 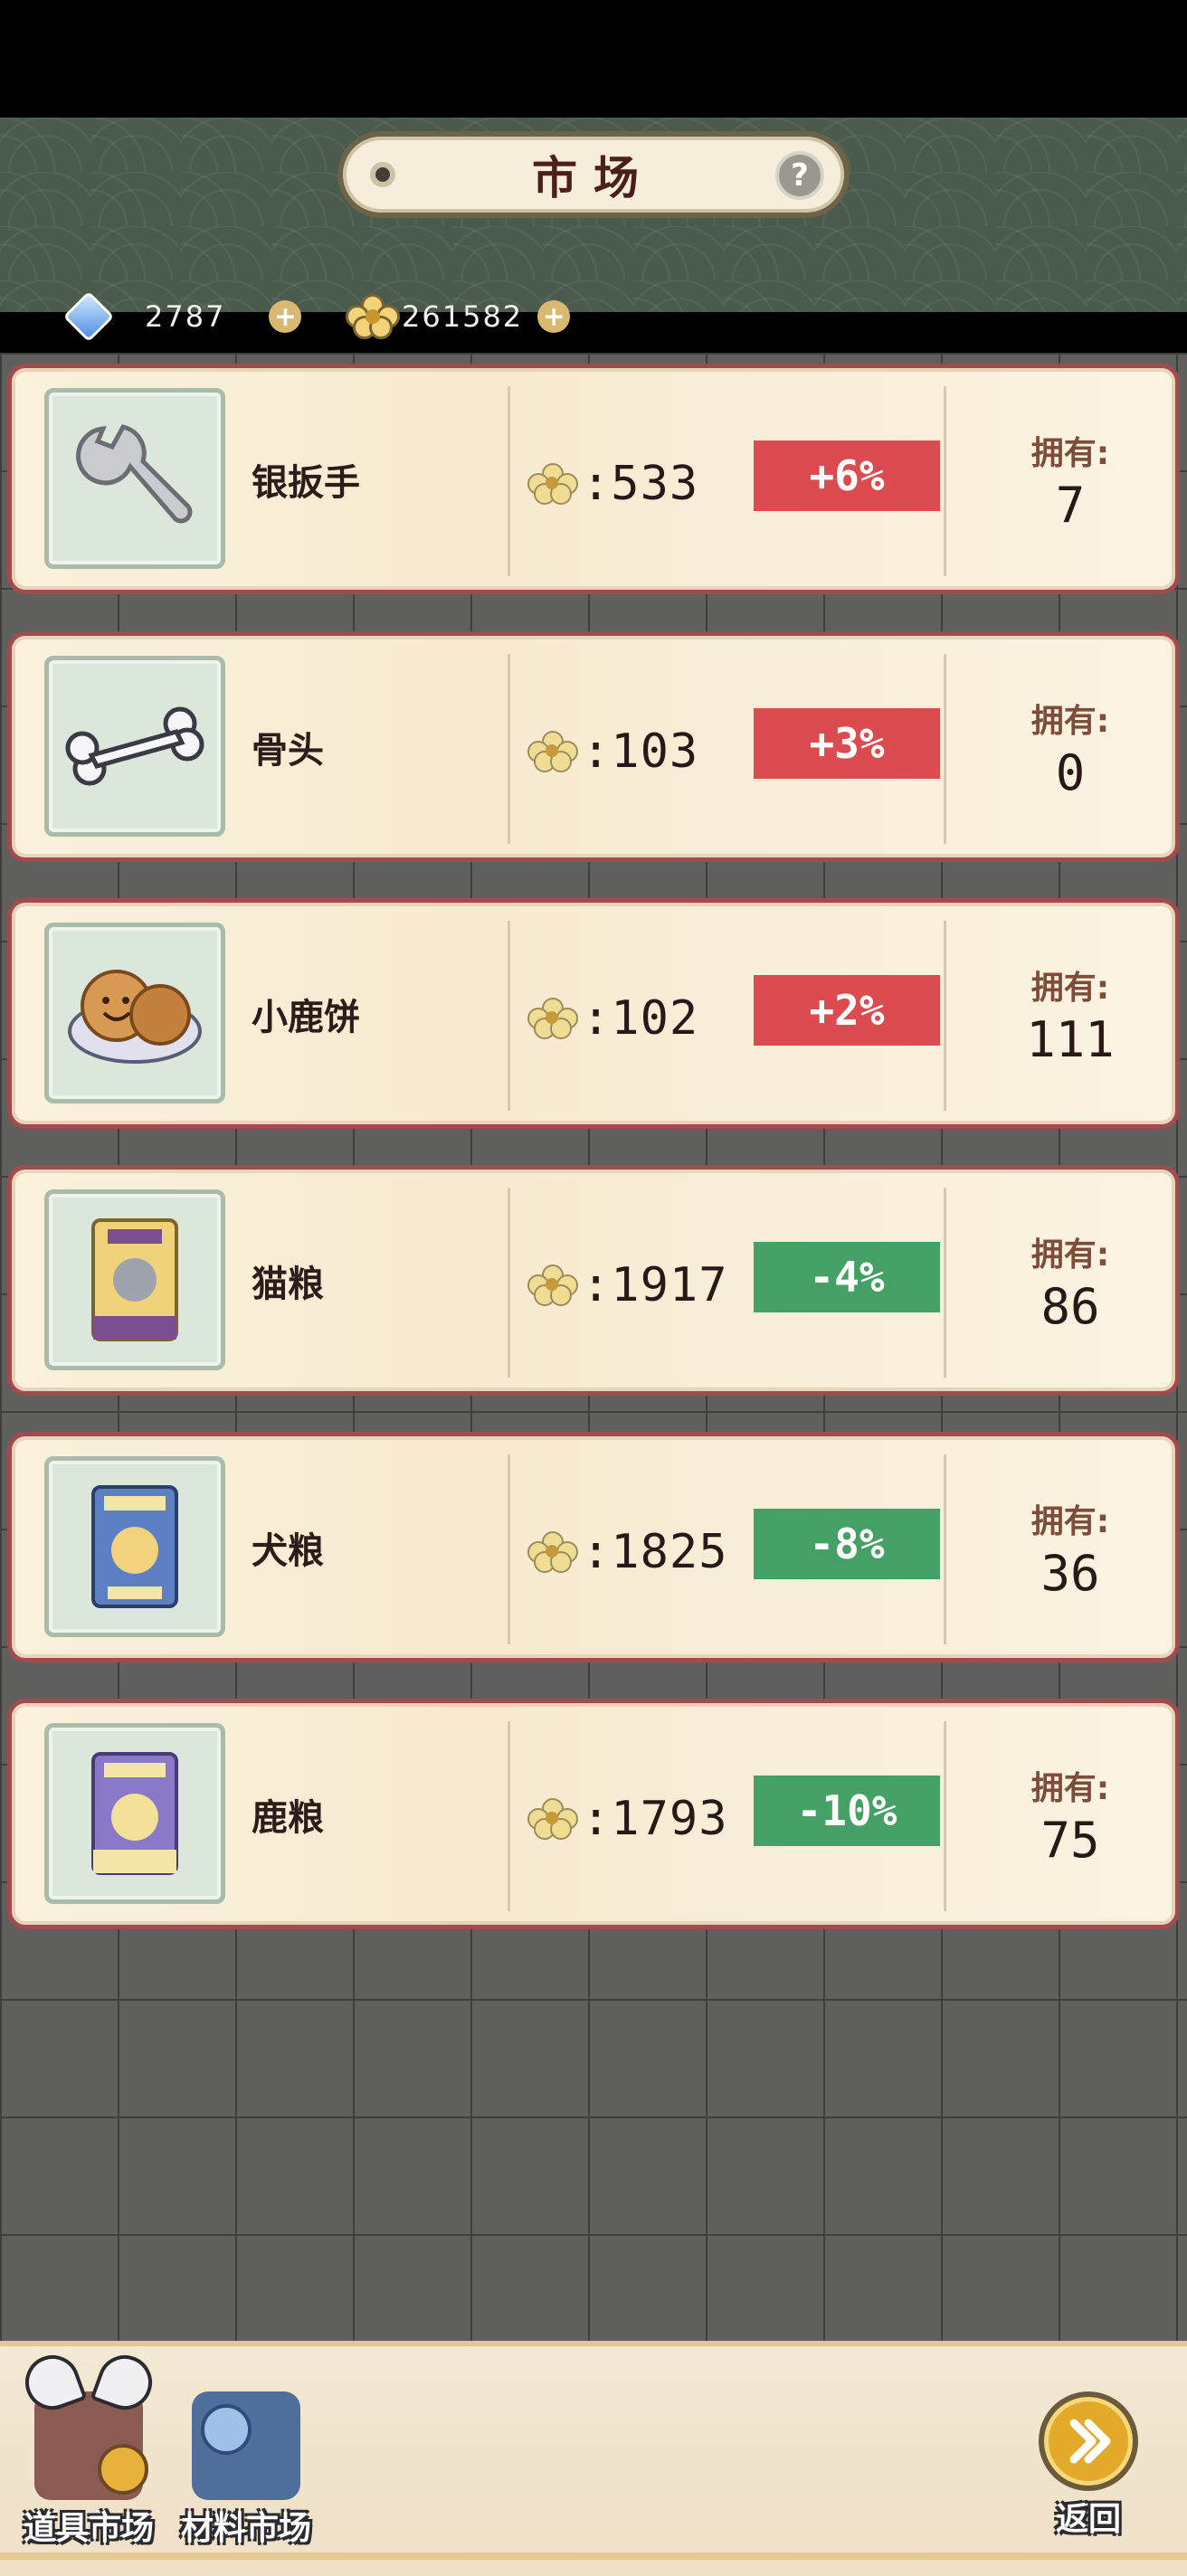 I want to click on cat-food-icon, so click(x=134, y=1279).